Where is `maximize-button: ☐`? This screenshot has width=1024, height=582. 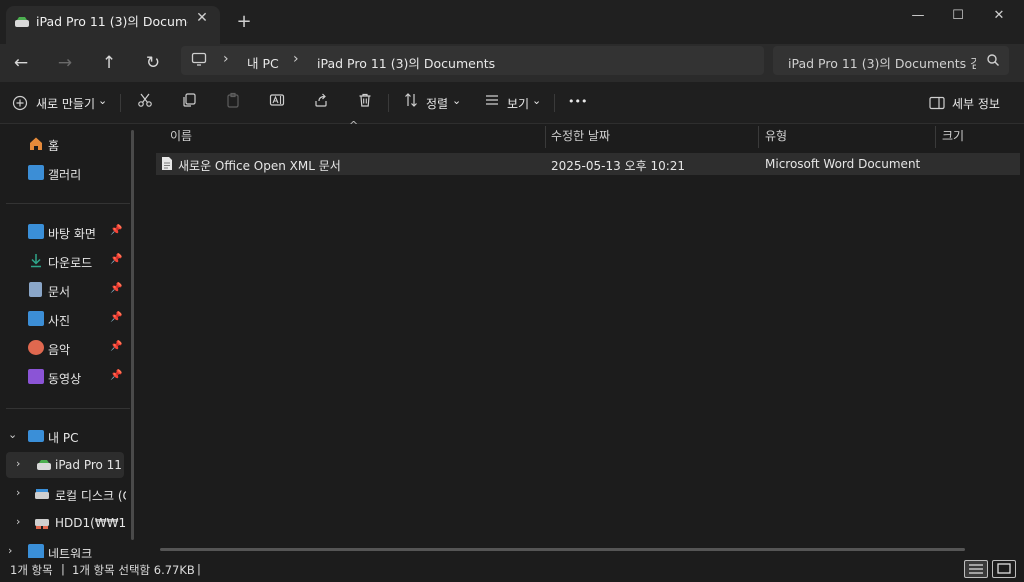
maximize-button: ☐ is located at coordinates (958, 16).